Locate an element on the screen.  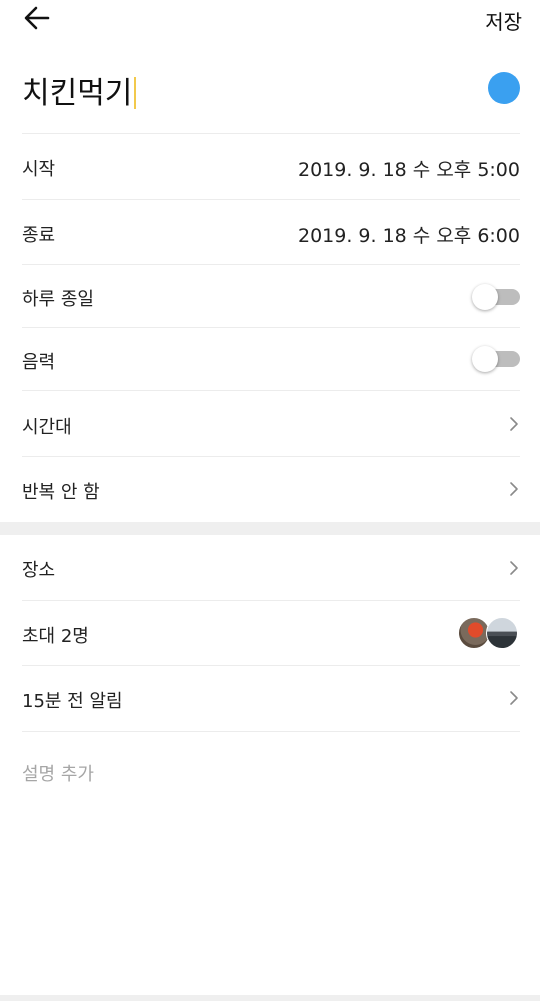
save-button: 저장 is located at coordinates (503, 20).